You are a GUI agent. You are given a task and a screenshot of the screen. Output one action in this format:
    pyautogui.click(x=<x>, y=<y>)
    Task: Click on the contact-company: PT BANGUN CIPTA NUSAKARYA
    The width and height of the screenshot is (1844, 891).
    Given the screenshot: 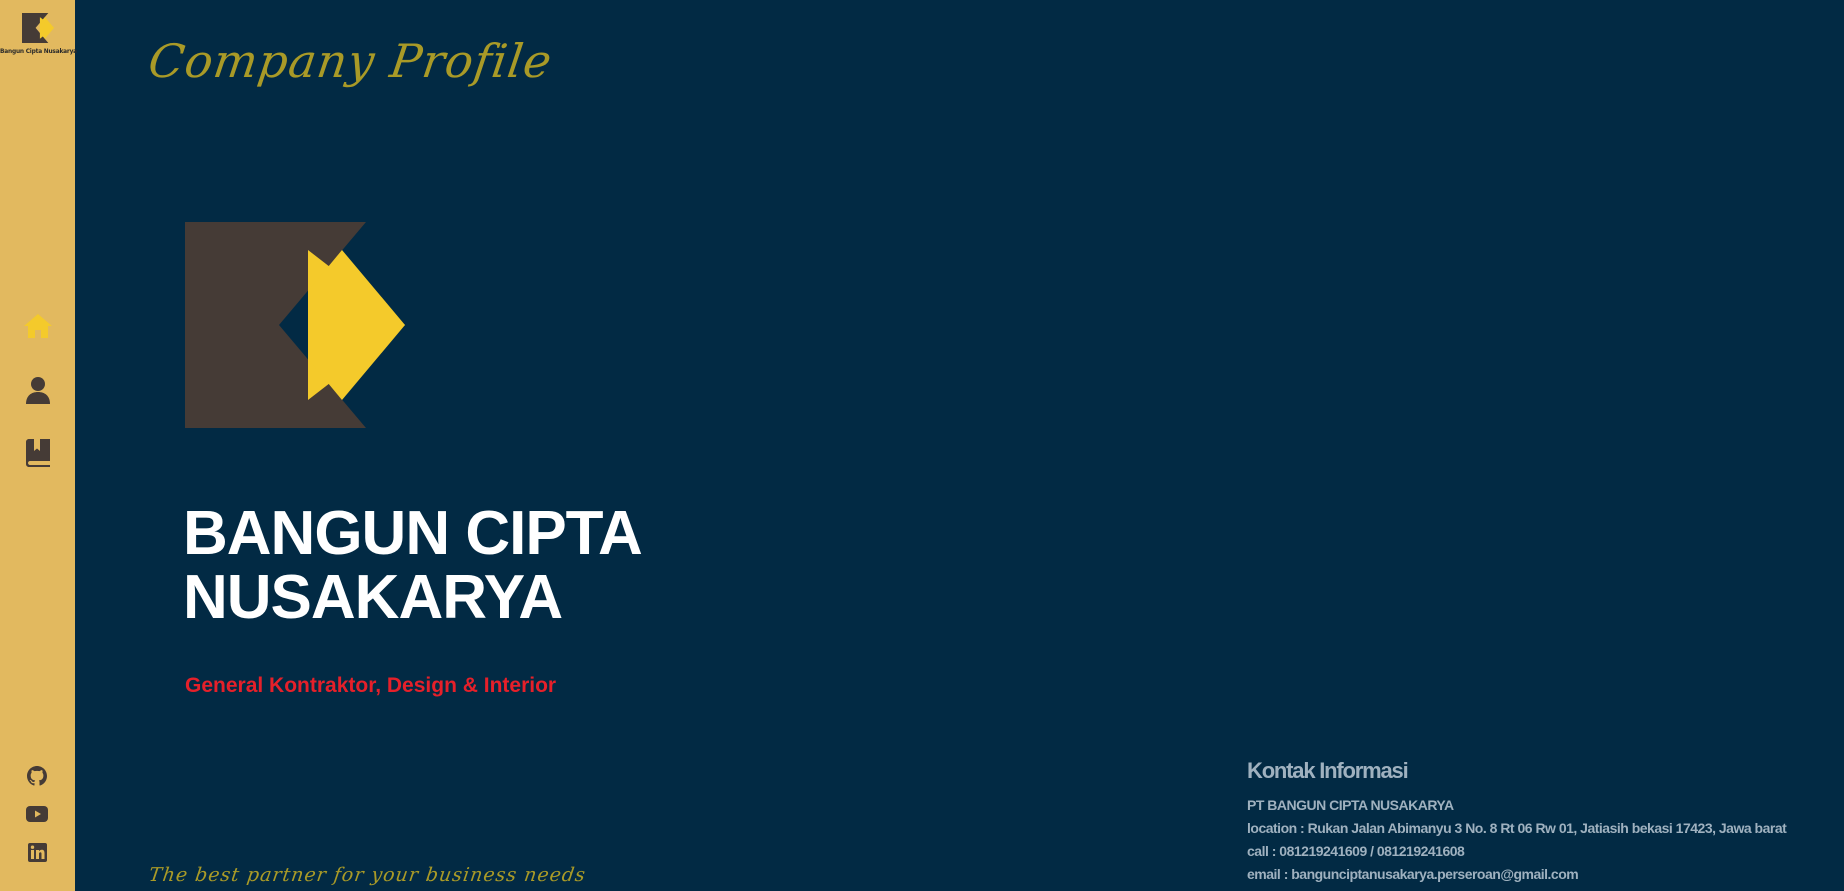 What is the action you would take?
    pyautogui.click(x=1350, y=805)
    